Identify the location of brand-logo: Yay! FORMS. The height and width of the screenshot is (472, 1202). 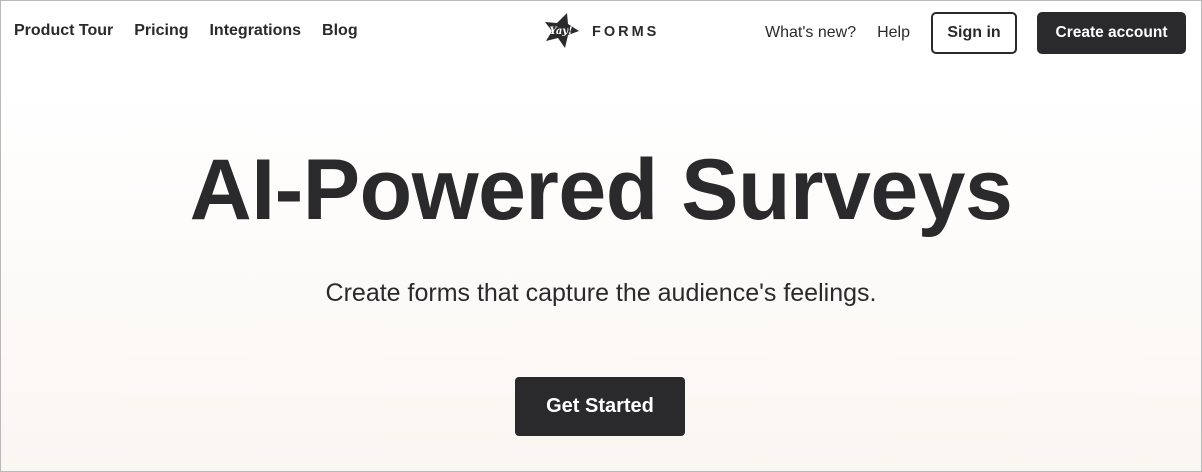
(599, 32).